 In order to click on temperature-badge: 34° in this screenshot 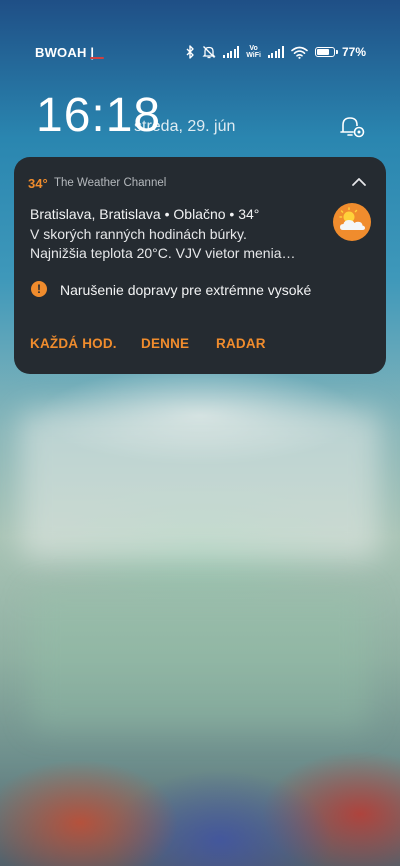, I will do `click(38, 183)`.